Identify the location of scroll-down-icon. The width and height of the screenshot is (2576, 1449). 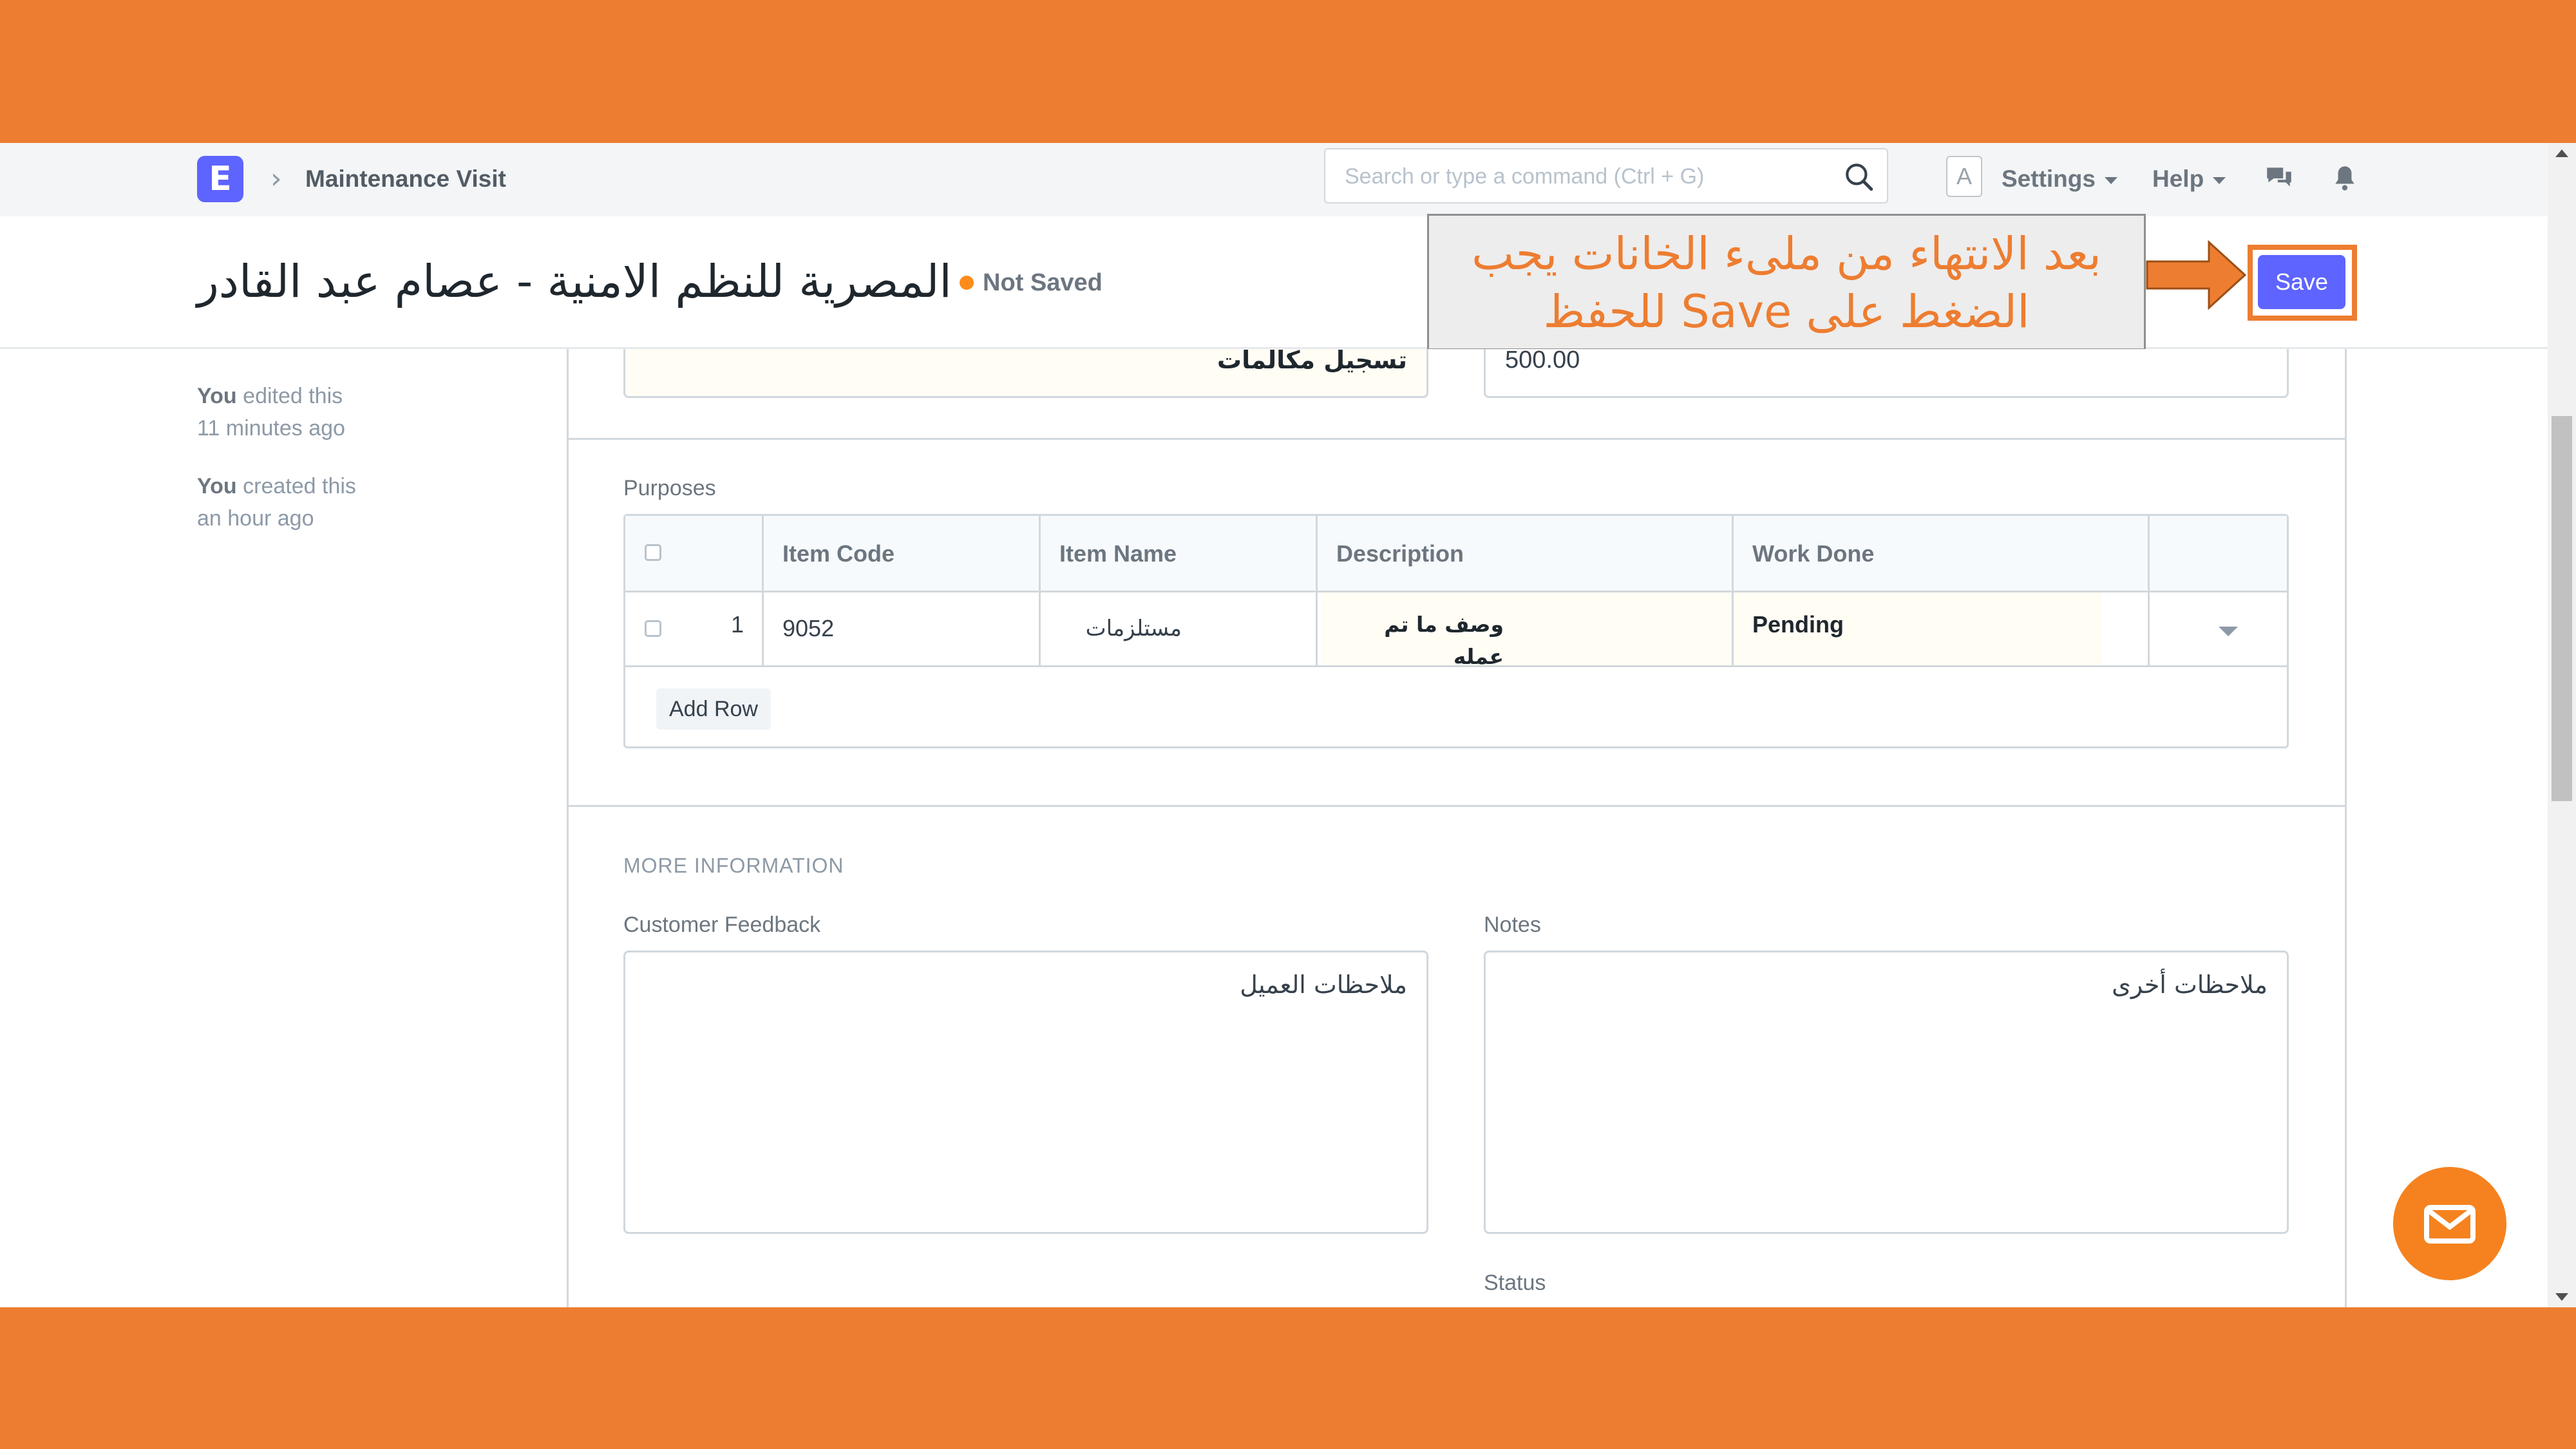
(2561, 1297).